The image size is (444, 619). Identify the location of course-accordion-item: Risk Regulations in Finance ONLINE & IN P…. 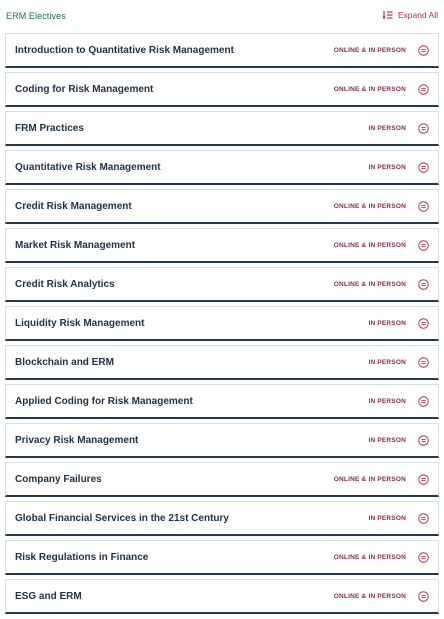
(222, 557).